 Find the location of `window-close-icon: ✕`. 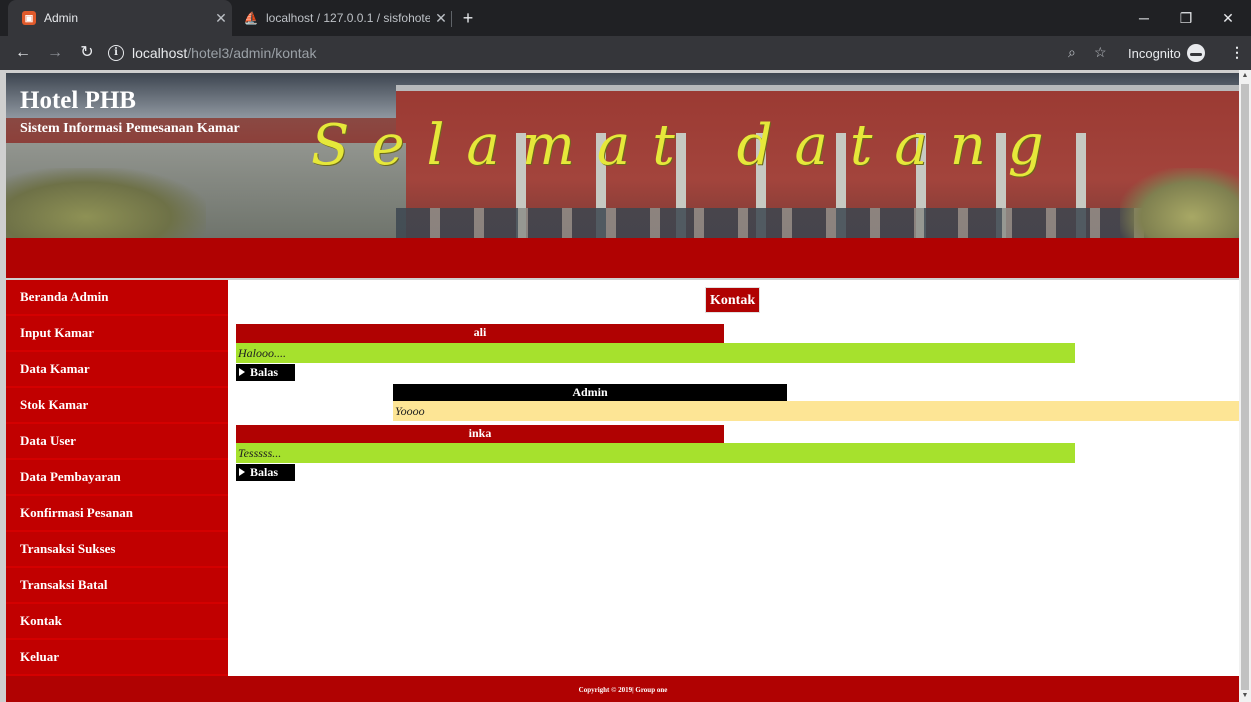

window-close-icon: ✕ is located at coordinates (1228, 18).